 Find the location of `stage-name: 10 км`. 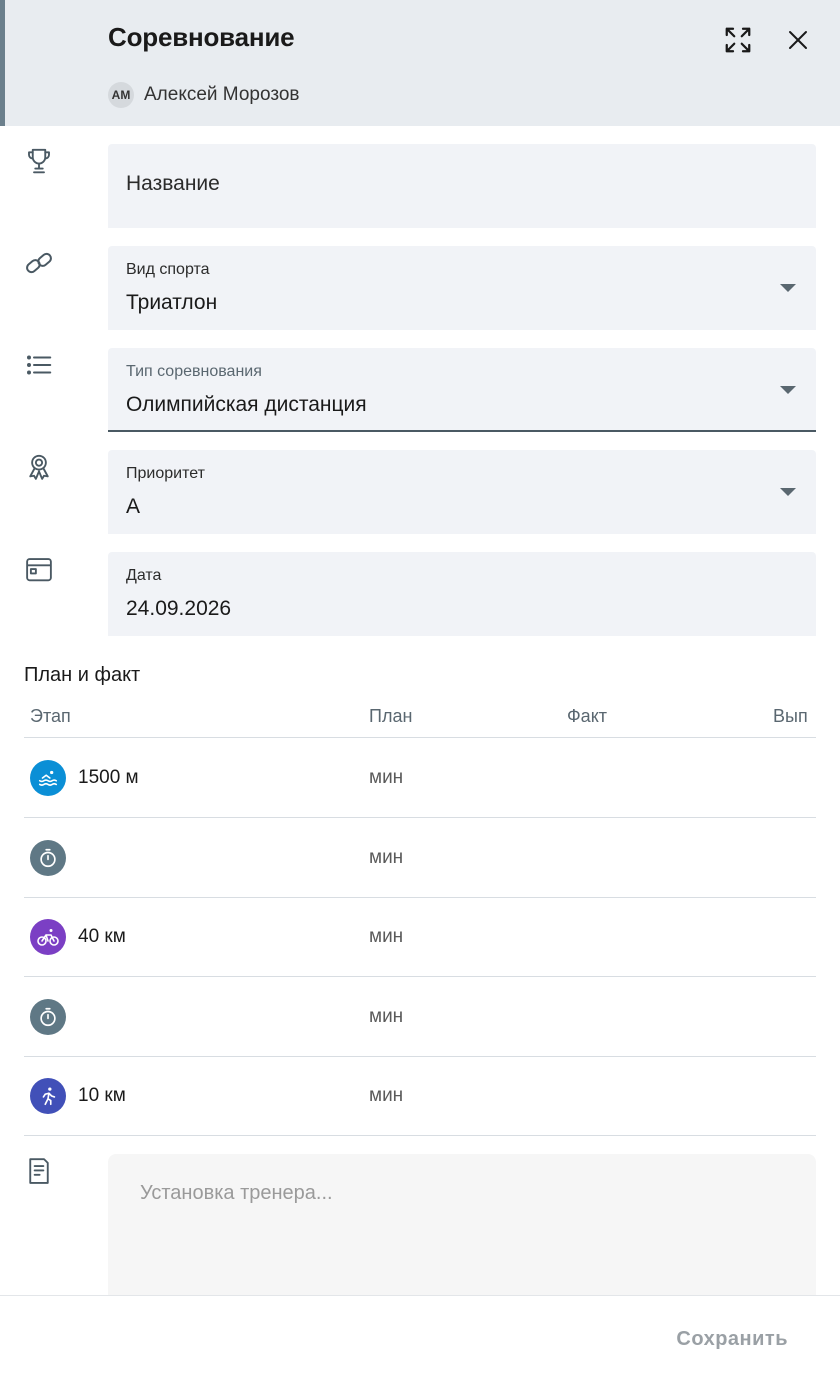

stage-name: 10 км is located at coordinates (102, 1095).